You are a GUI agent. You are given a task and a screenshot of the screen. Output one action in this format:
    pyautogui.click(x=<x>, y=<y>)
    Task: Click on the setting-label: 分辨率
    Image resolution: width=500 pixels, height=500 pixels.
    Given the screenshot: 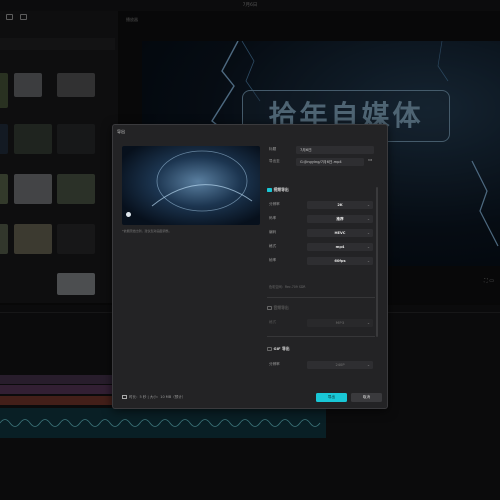 What is the action you would take?
    pyautogui.click(x=274, y=204)
    